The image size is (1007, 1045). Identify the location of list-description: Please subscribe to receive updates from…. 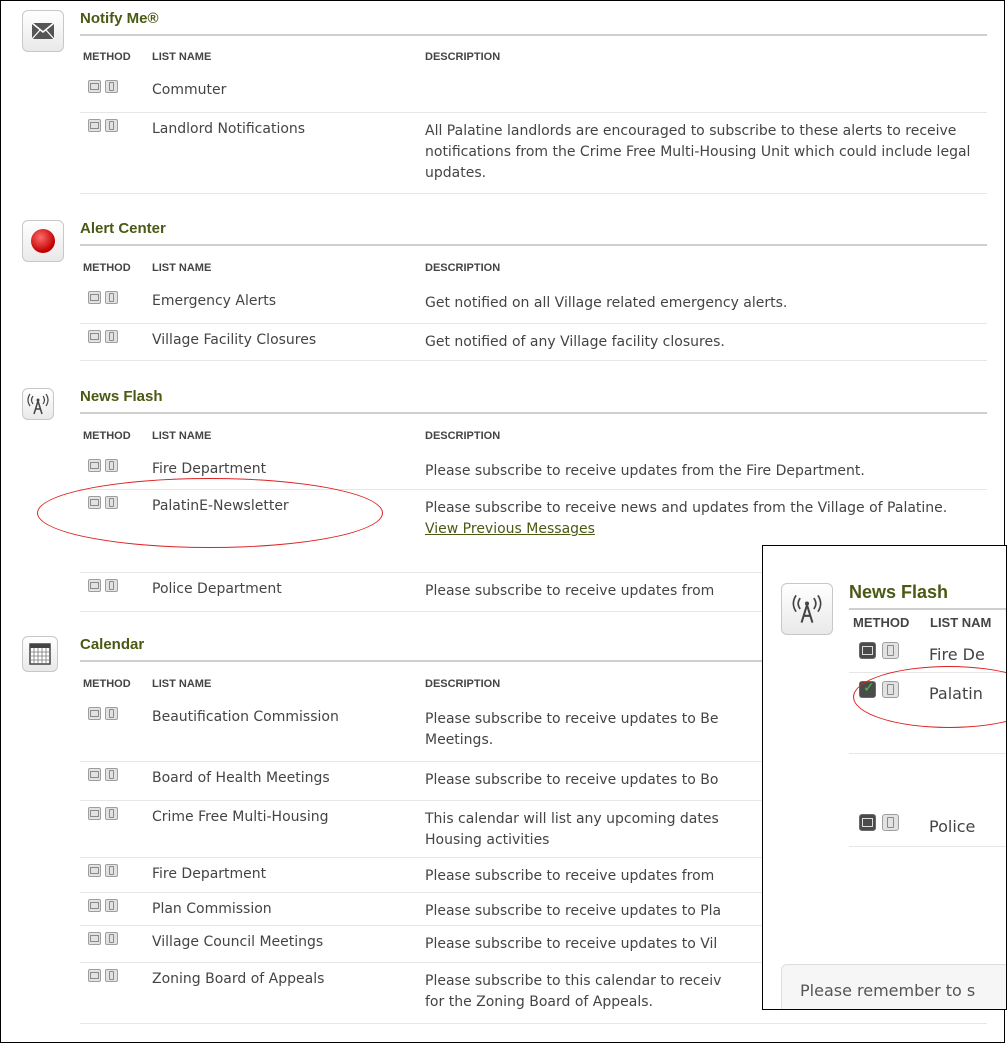
(645, 471).